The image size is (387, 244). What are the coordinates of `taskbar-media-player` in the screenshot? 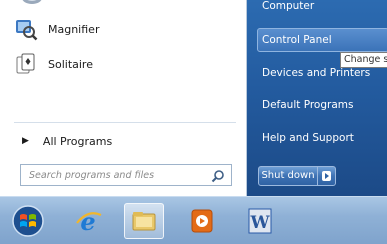 It's located at (202, 221).